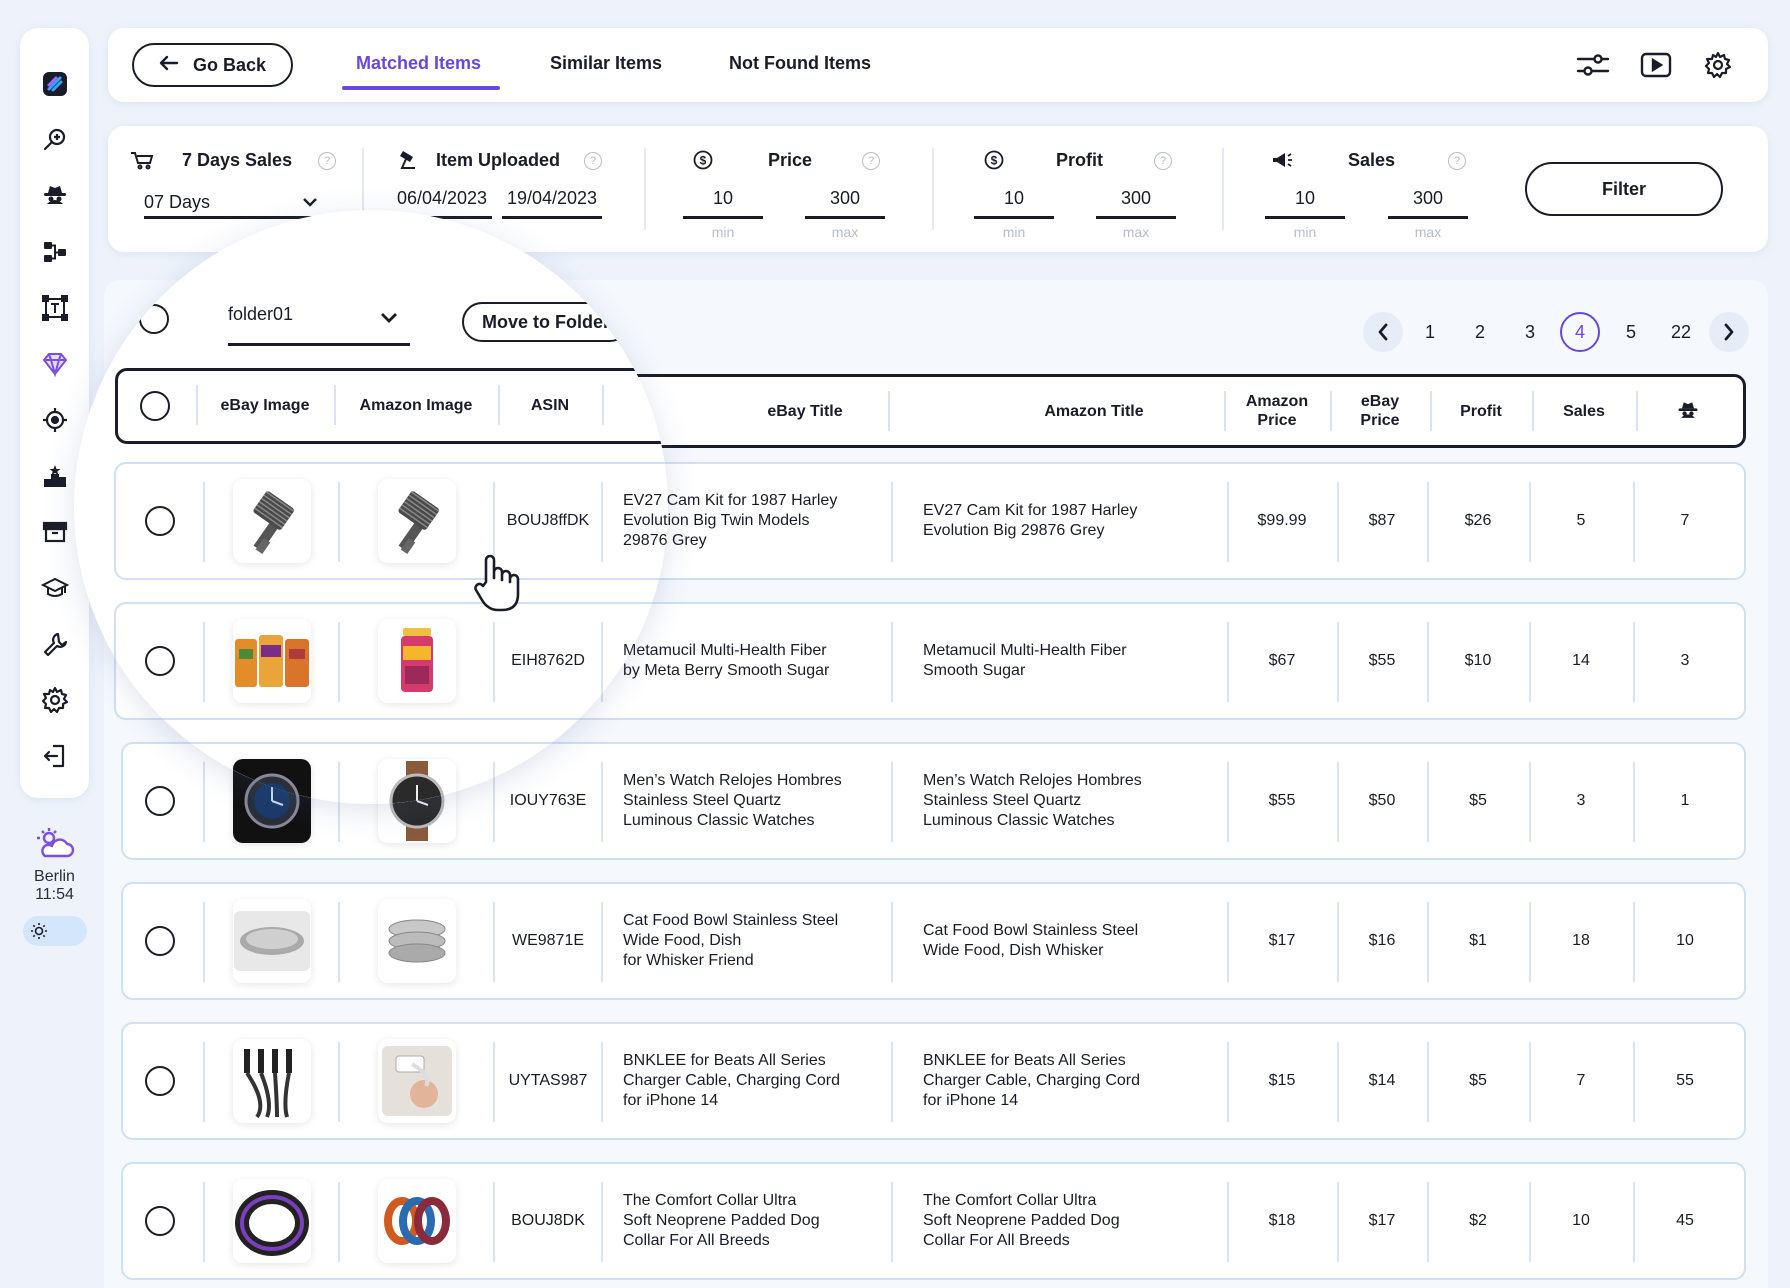  What do you see at coordinates (1382, 800) in the screenshot?
I see `ebay-price-value: $50` at bounding box center [1382, 800].